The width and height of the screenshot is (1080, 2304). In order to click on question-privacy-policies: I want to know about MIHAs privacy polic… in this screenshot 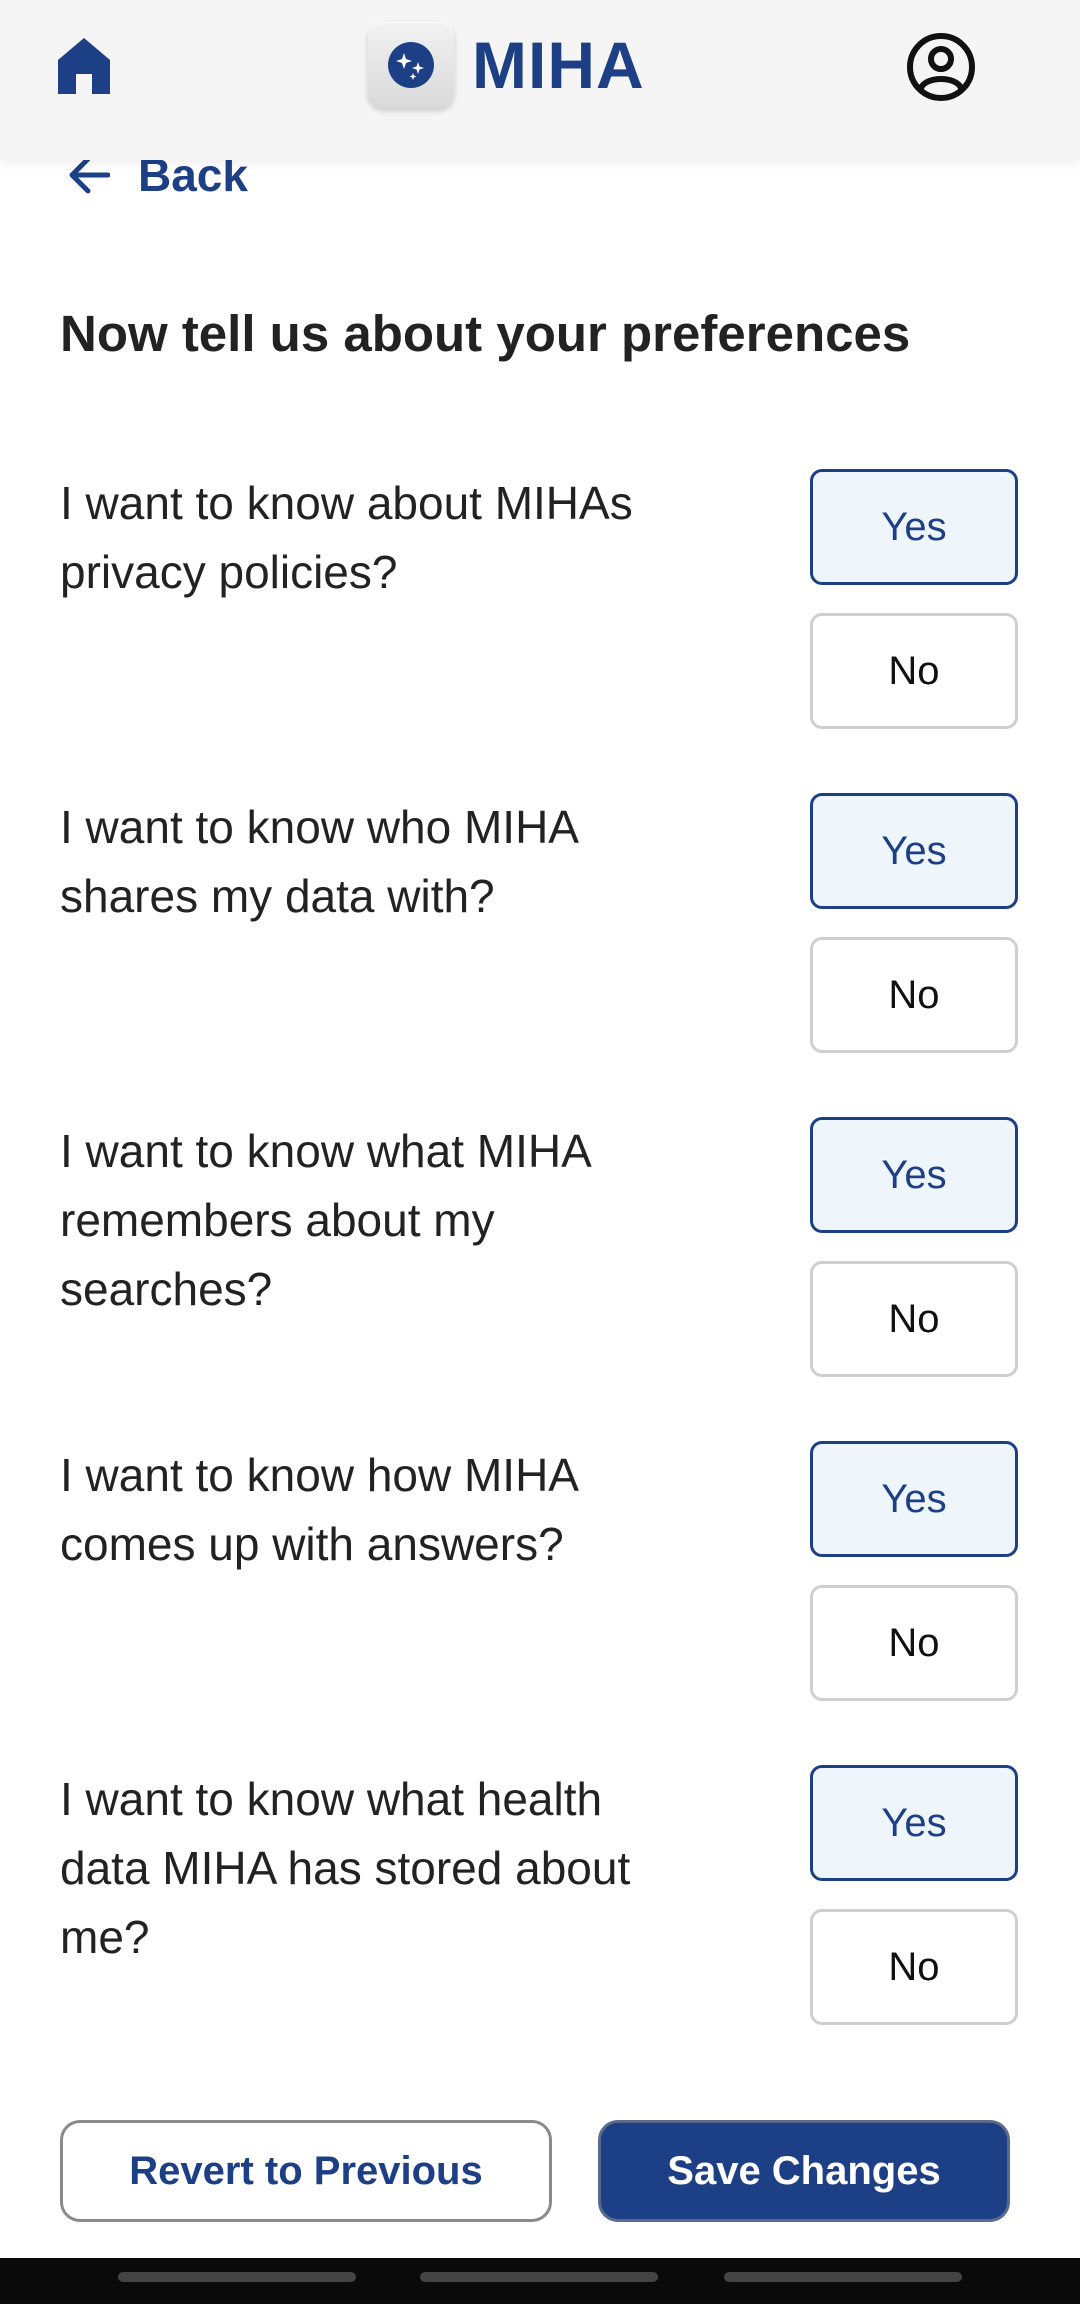, I will do `click(346, 537)`.